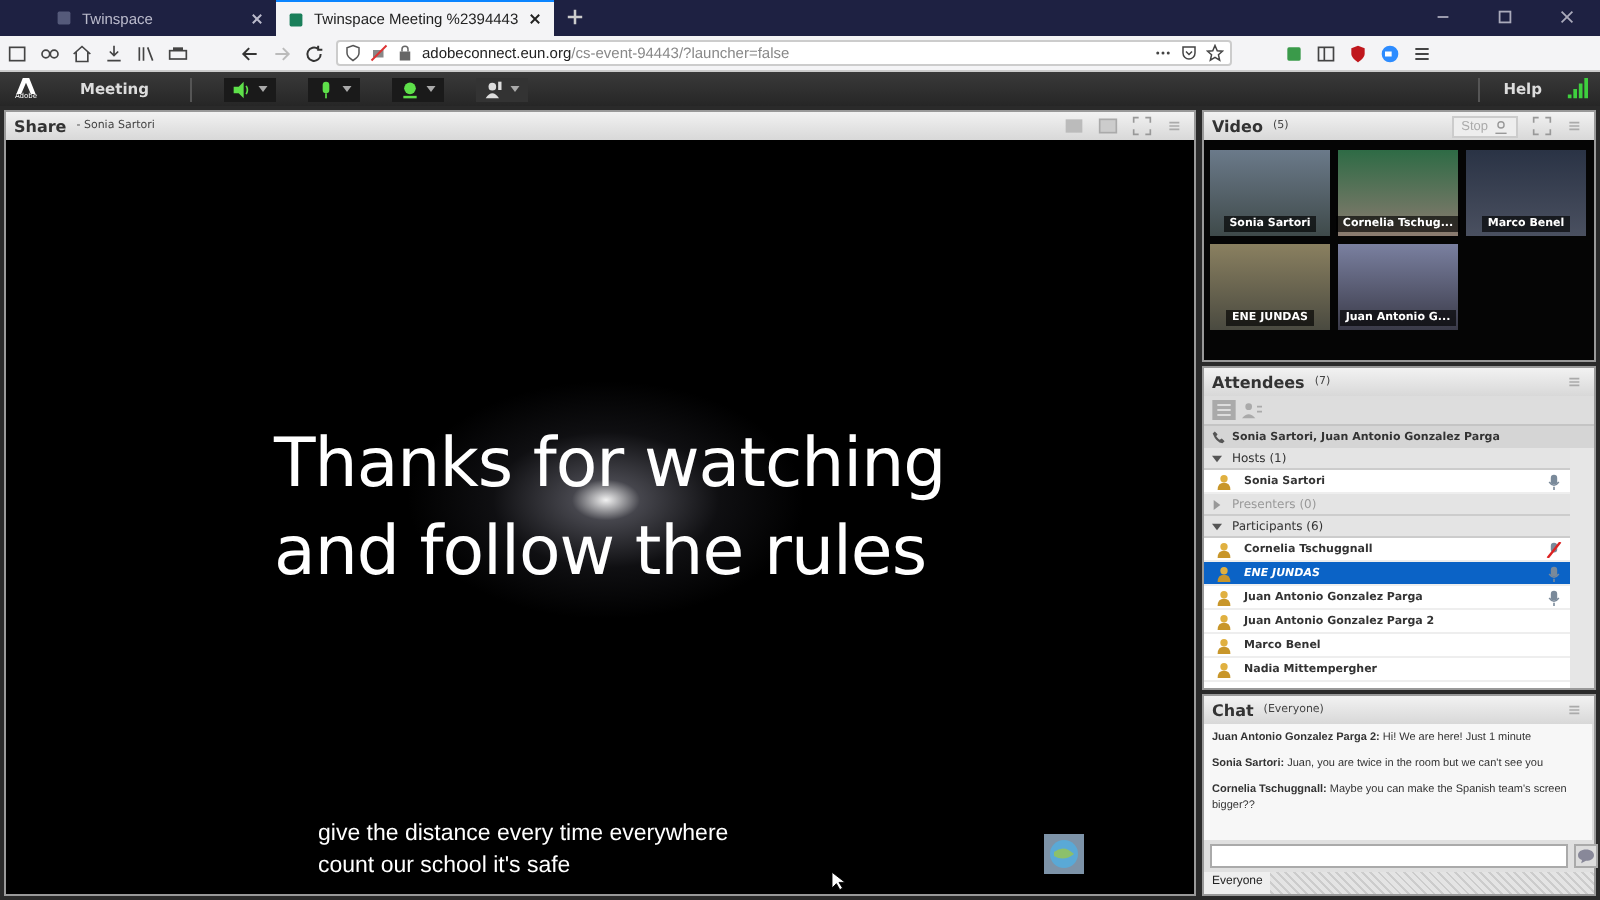  What do you see at coordinates (601, 553) in the screenshot?
I see `slide-text: and follow the rules` at bounding box center [601, 553].